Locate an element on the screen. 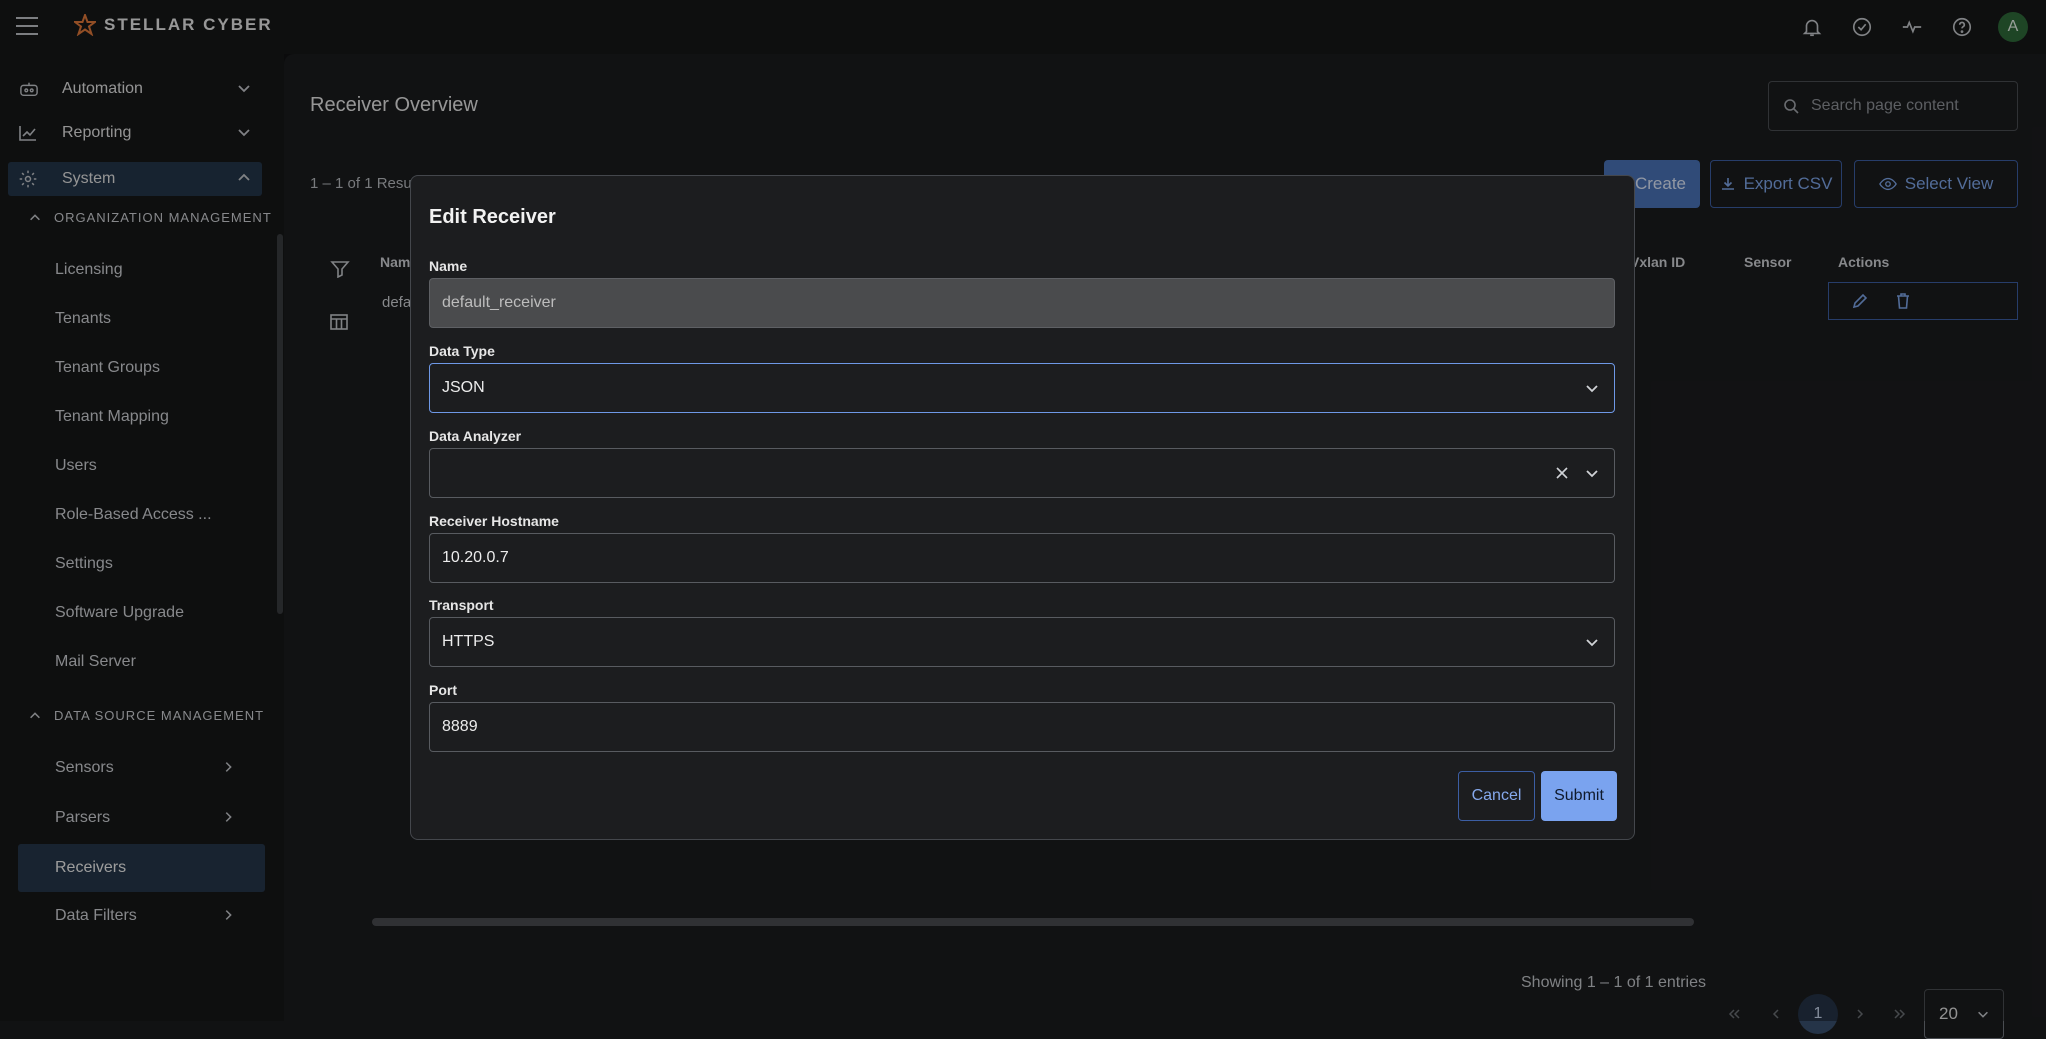 Image resolution: width=2046 pixels, height=1039 pixels. dialog-title: Edit Receiver is located at coordinates (492, 217).